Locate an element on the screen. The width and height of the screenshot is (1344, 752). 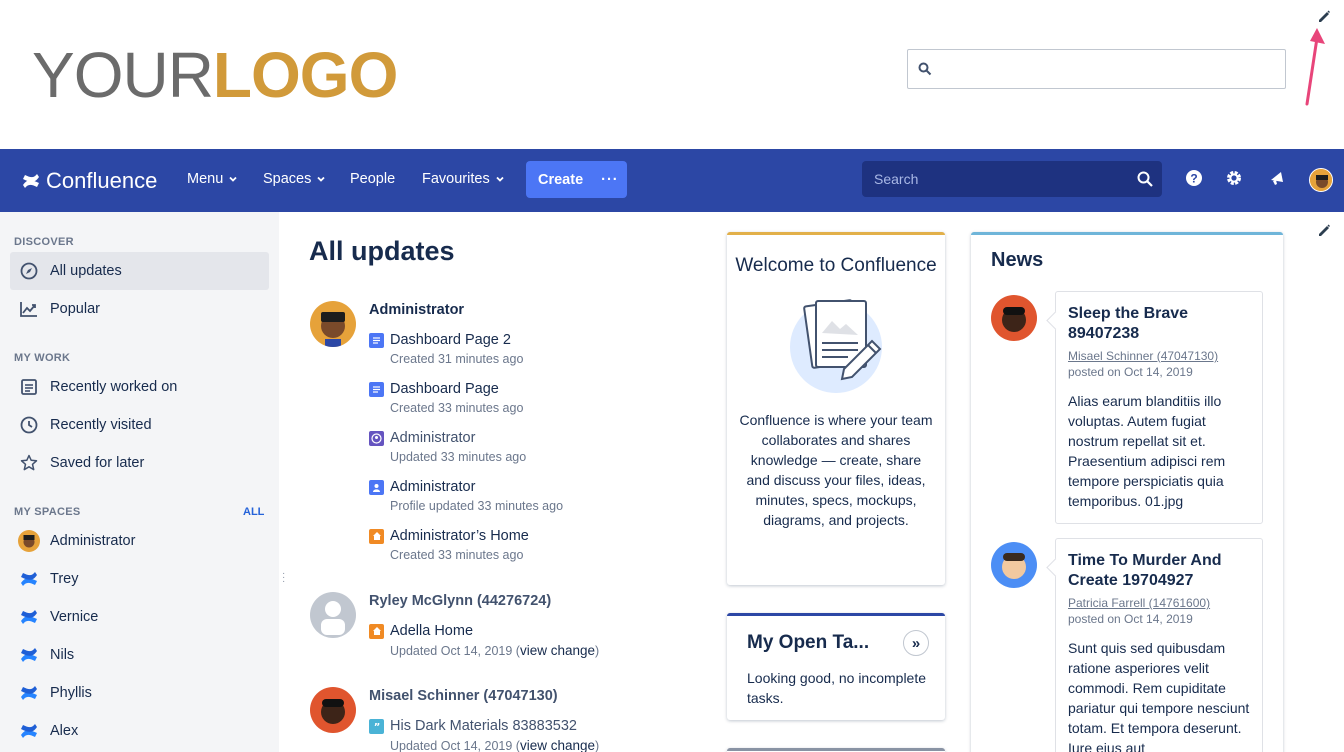
sidebar-space-nils: Nils is located at coordinates (139, 655).